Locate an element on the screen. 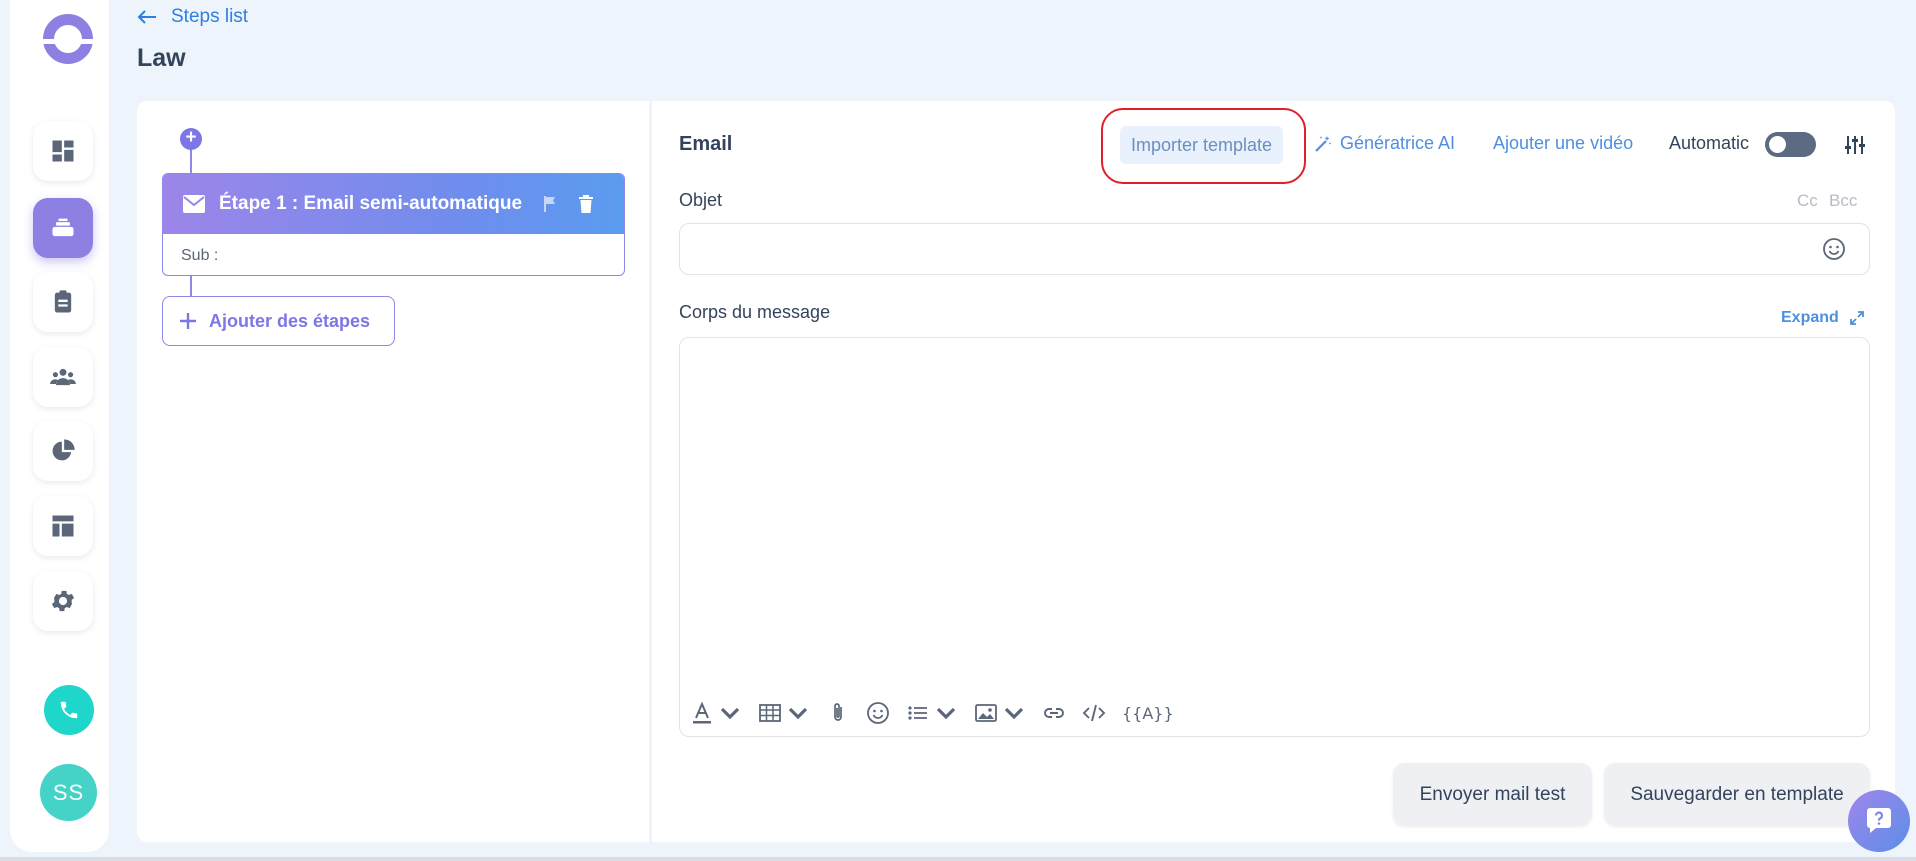  bulleted-list-icon is located at coordinates (917, 713).